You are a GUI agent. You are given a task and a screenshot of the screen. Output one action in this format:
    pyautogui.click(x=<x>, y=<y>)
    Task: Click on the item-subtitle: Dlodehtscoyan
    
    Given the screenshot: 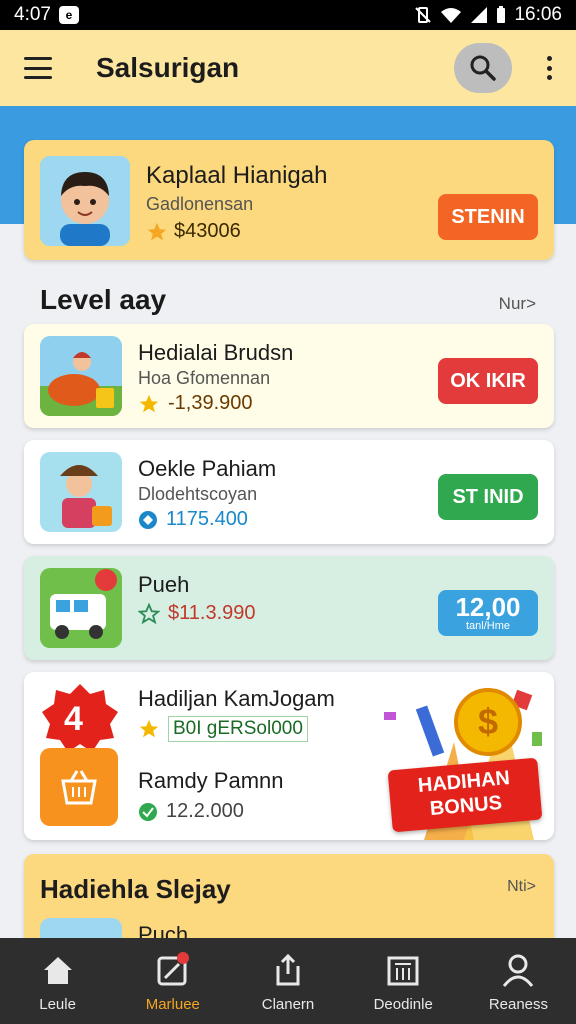 What is the action you would take?
    pyautogui.click(x=198, y=494)
    